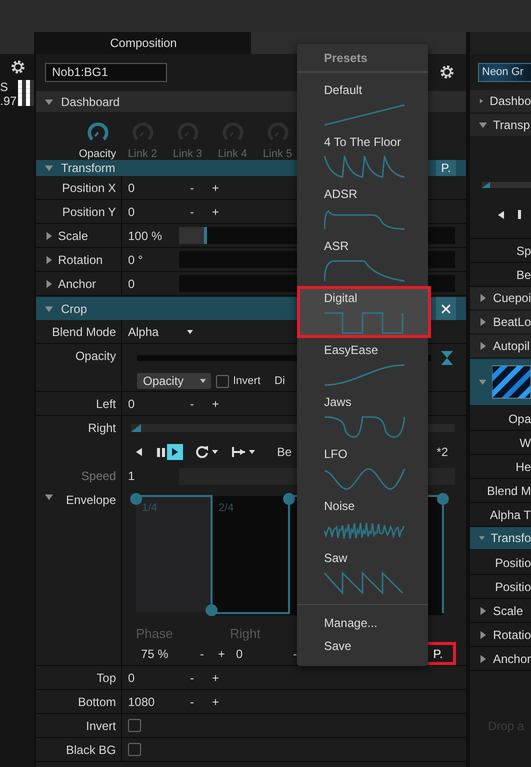 Image resolution: width=531 pixels, height=767 pixels. I want to click on section-title: BeatLo, so click(511, 322).